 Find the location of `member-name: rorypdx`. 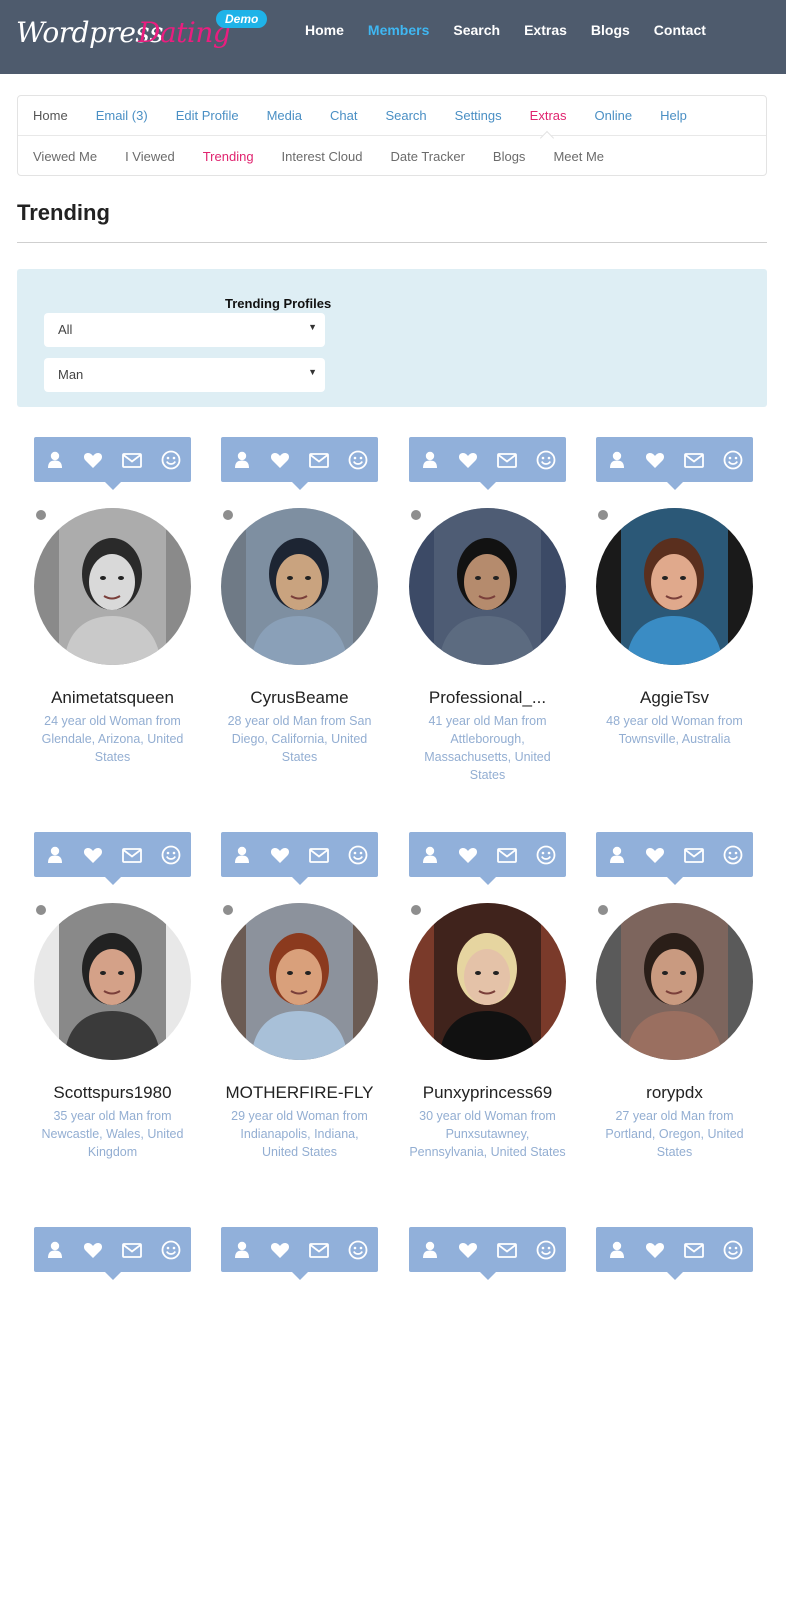

member-name: rorypdx is located at coordinates (674, 1093).